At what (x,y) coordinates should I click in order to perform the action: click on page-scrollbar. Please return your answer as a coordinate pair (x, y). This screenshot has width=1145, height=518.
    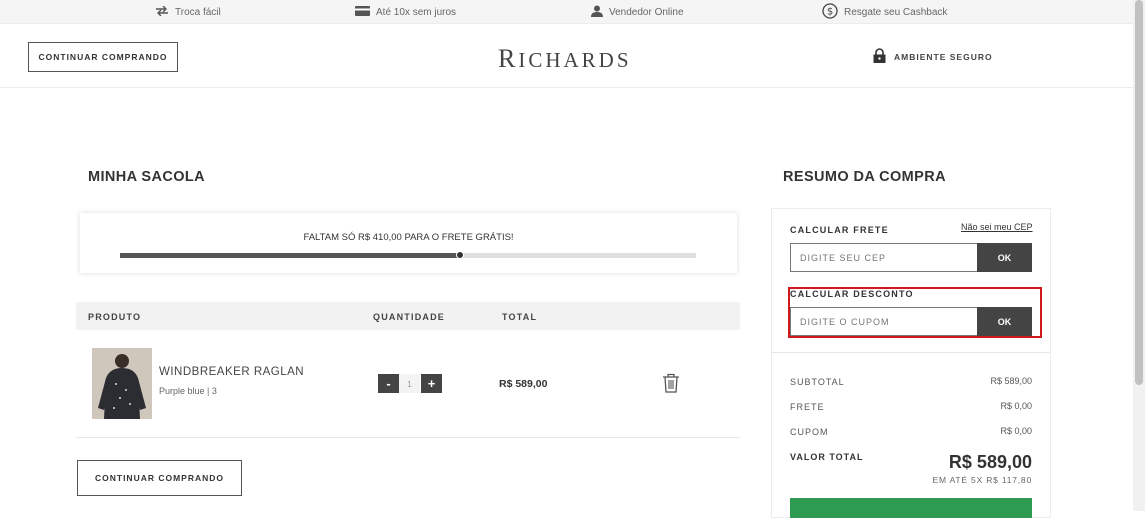
    Looking at the image, I should click on (1139, 255).